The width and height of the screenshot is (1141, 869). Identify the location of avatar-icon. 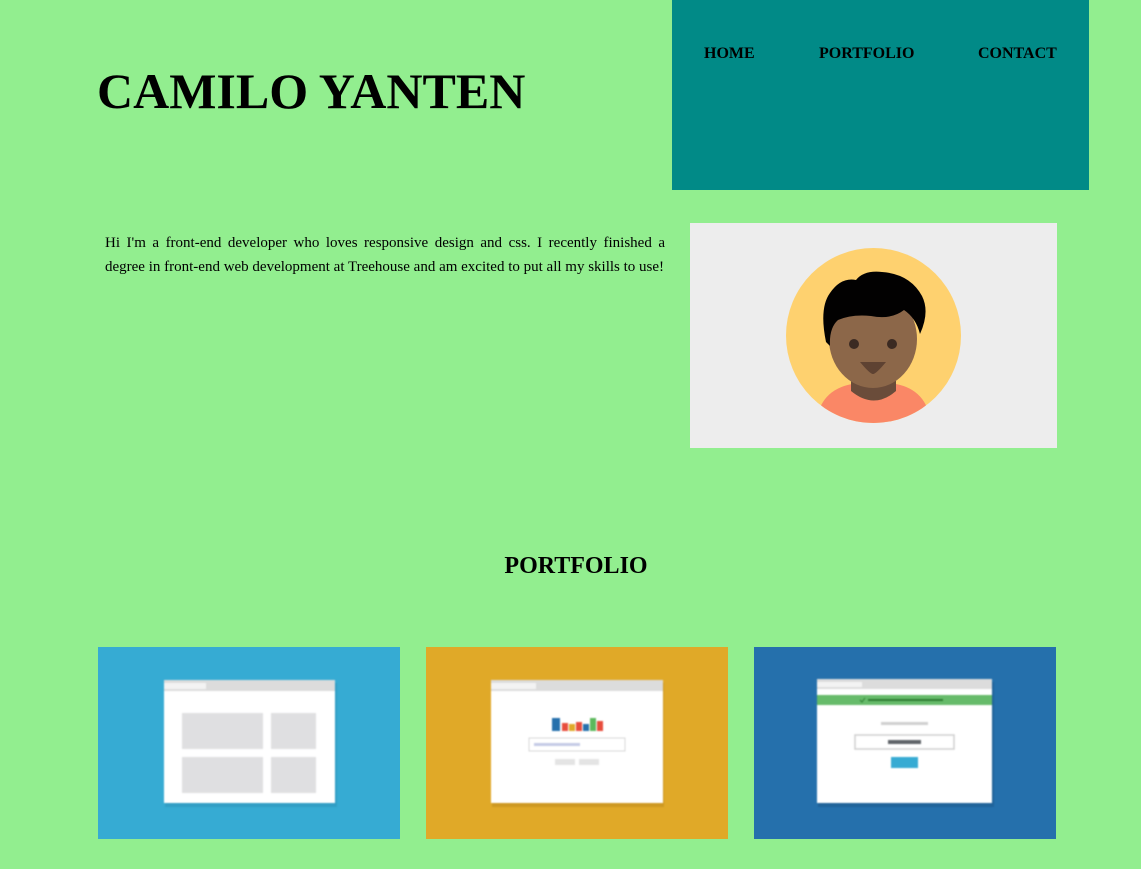
(873, 335).